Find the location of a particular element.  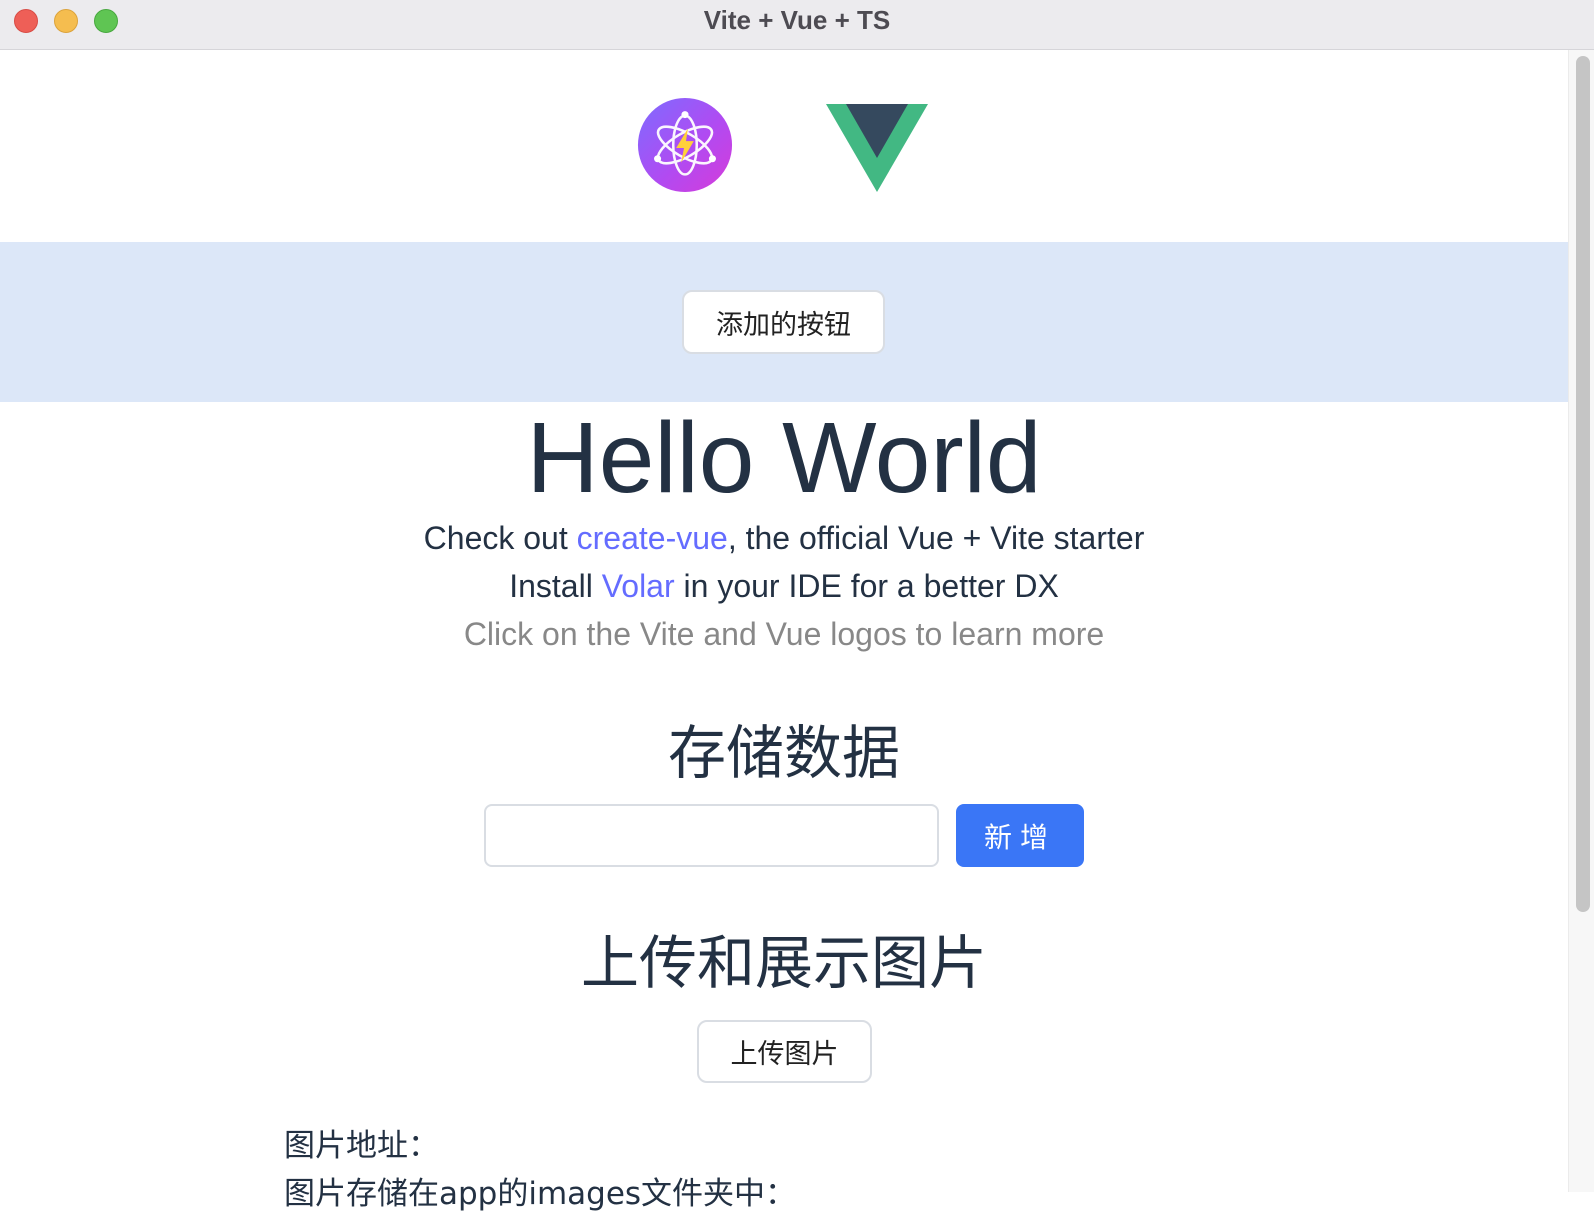

storage-input is located at coordinates (711, 835).